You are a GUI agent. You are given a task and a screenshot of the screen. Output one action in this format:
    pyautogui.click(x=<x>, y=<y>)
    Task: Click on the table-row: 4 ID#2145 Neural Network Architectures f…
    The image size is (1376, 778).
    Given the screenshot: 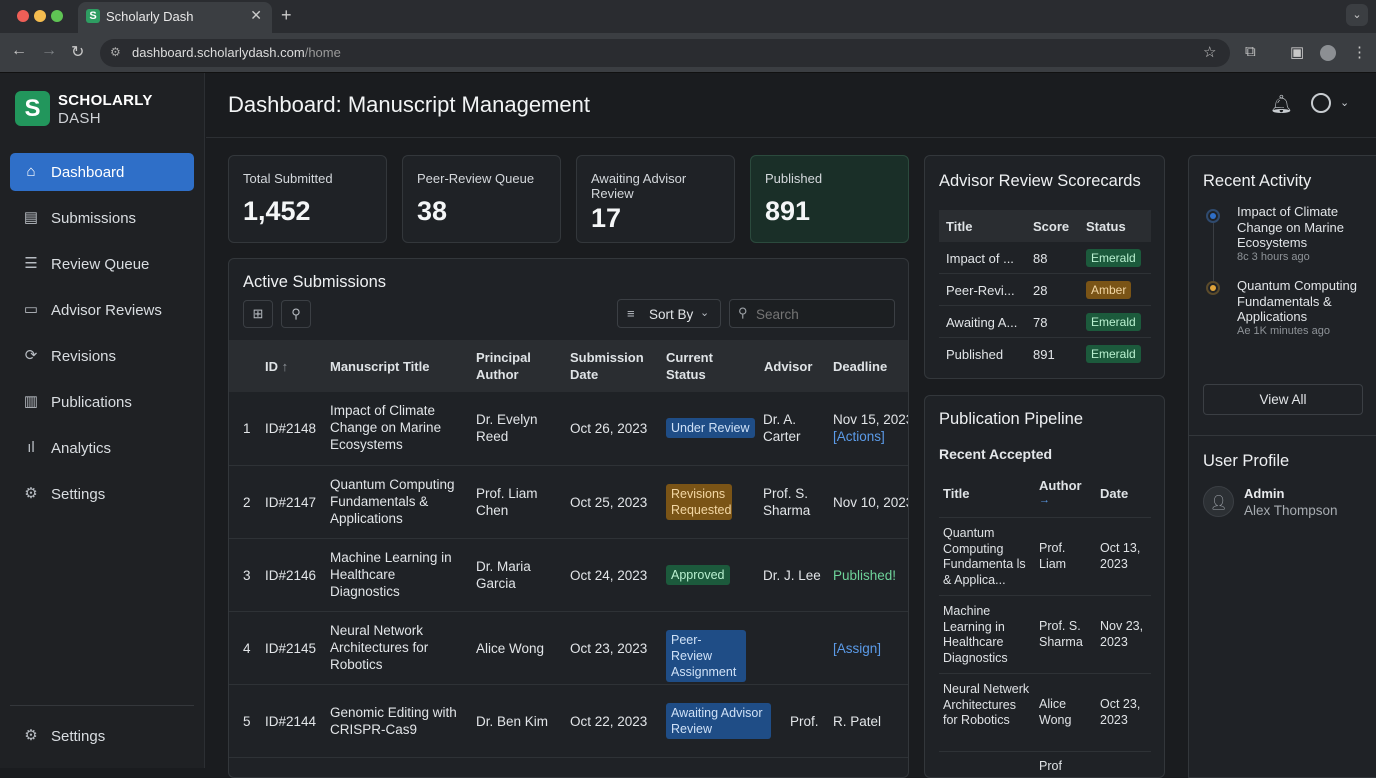 What is the action you would take?
    pyautogui.click(x=568, y=648)
    